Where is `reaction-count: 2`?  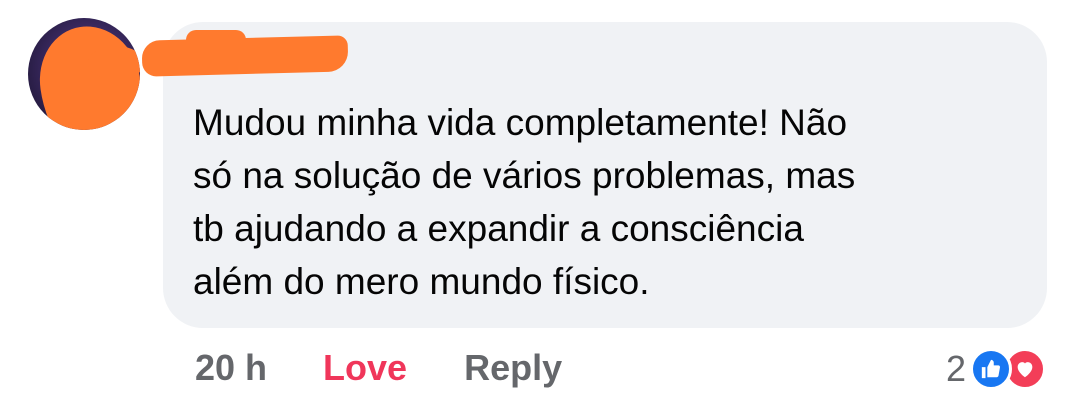 reaction-count: 2 is located at coordinates (955, 368).